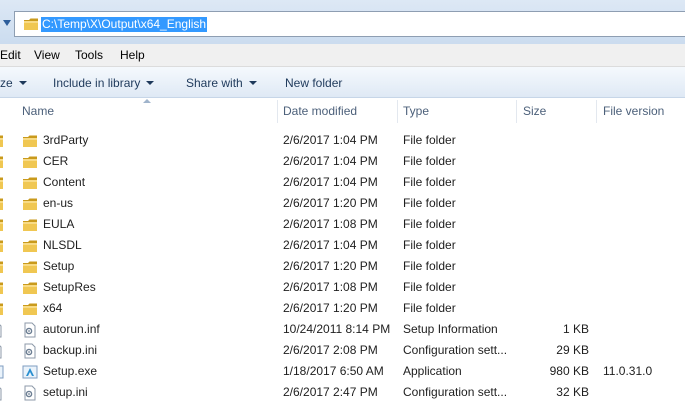  What do you see at coordinates (10, 55) in the screenshot?
I see `menu-edit: Edit` at bounding box center [10, 55].